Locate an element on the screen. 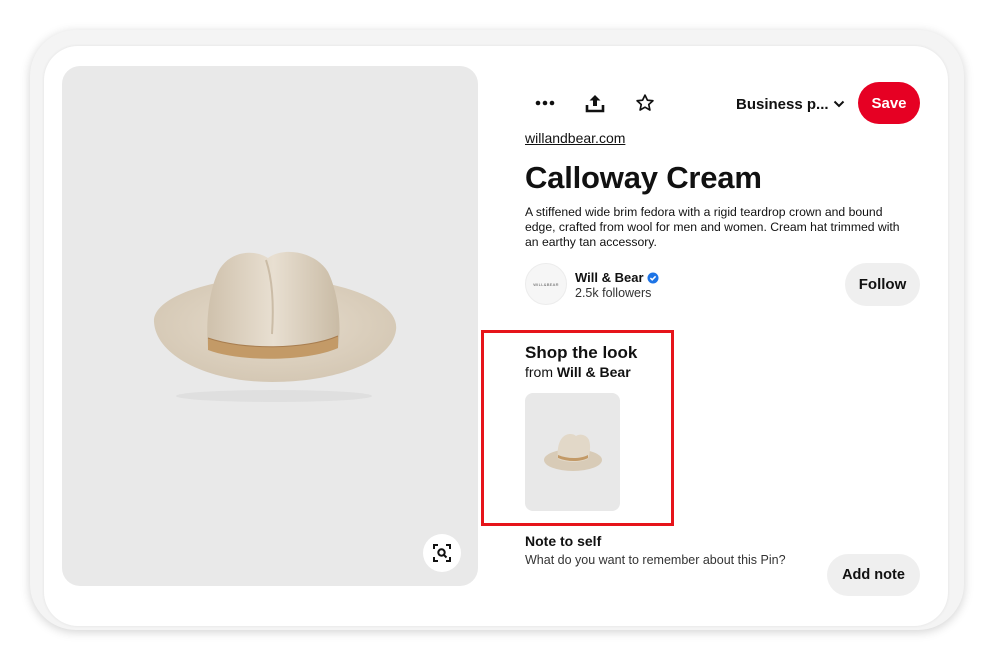 This screenshot has width=1000, height=665. avatar-logo-text: WILL&BEAR is located at coordinates (546, 284).